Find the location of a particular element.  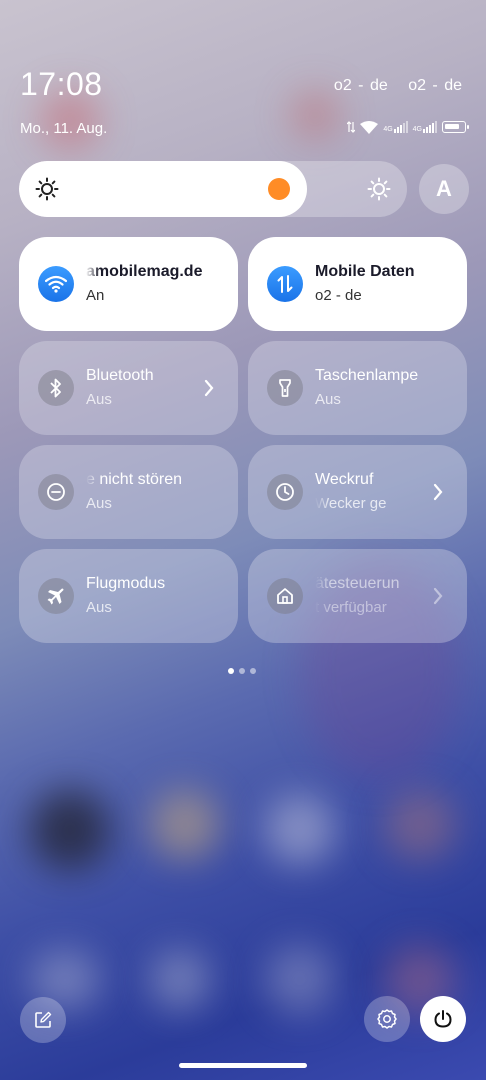

power-button is located at coordinates (443, 1019).